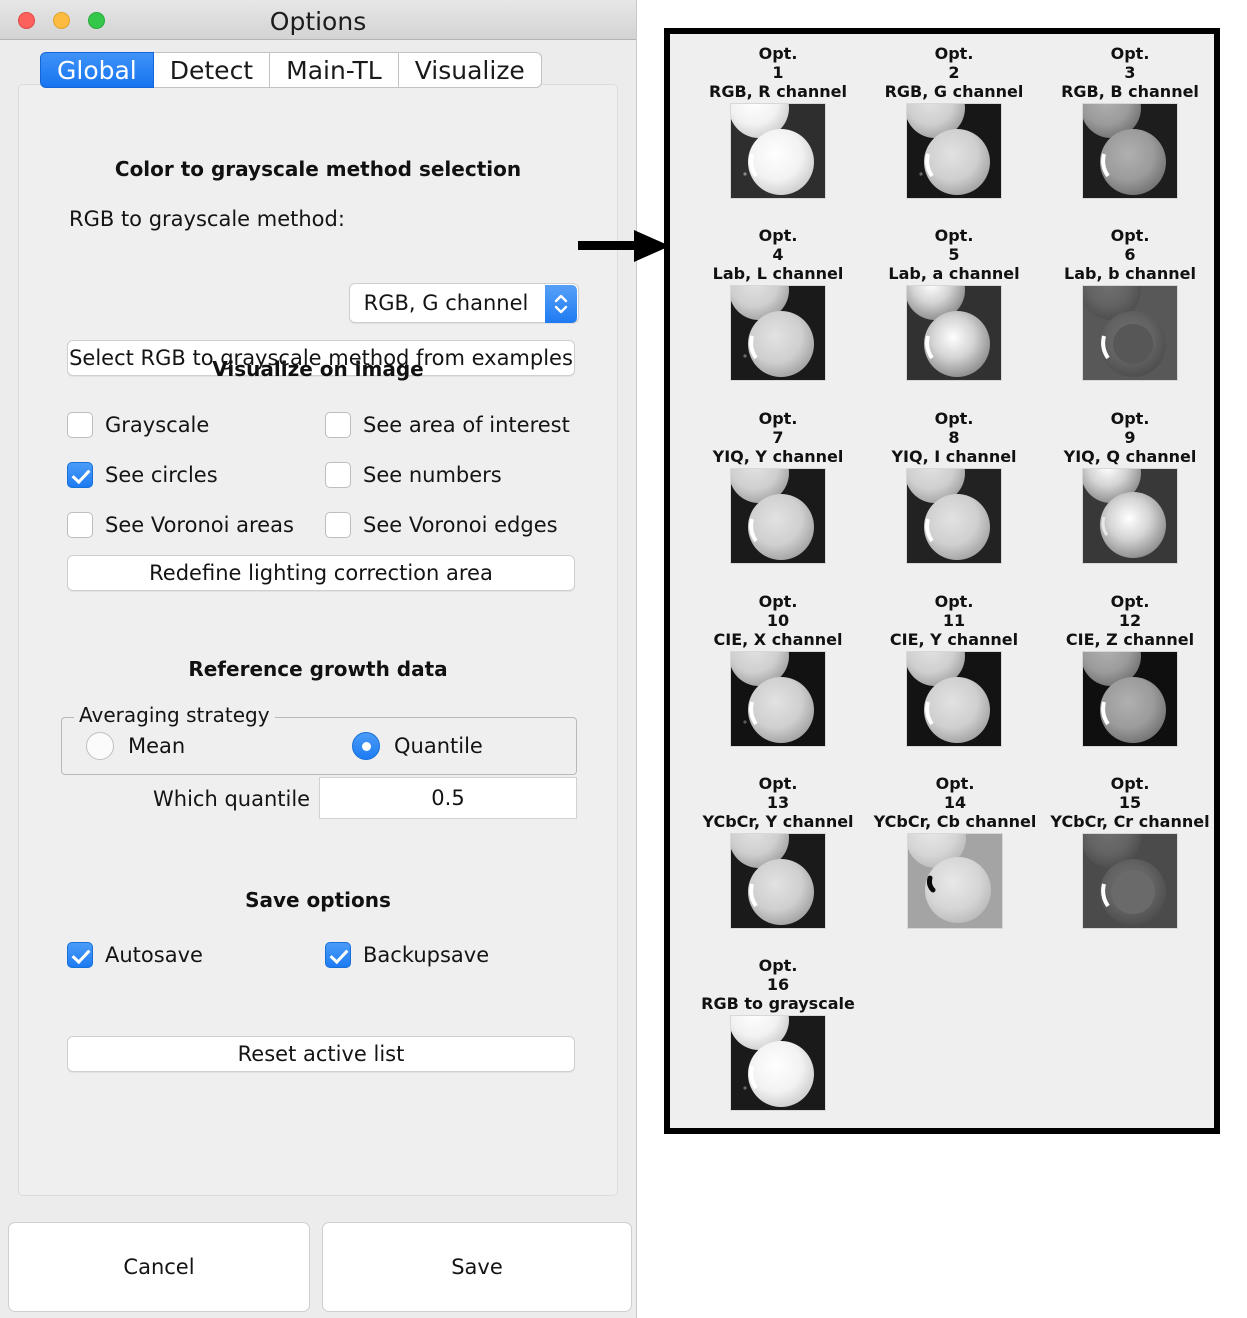 Image resolution: width=1247 pixels, height=1318 pixels. I want to click on example-cell-16: Opt. 16 RGB to grayscale, so click(778, 1033).